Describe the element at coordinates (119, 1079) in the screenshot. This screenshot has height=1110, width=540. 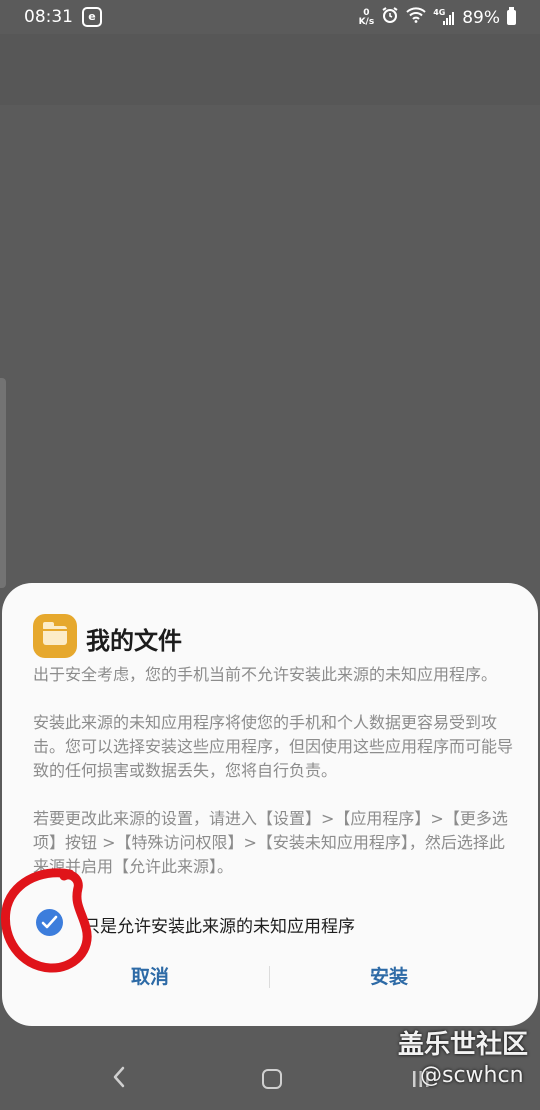
I see `back-icon` at that location.